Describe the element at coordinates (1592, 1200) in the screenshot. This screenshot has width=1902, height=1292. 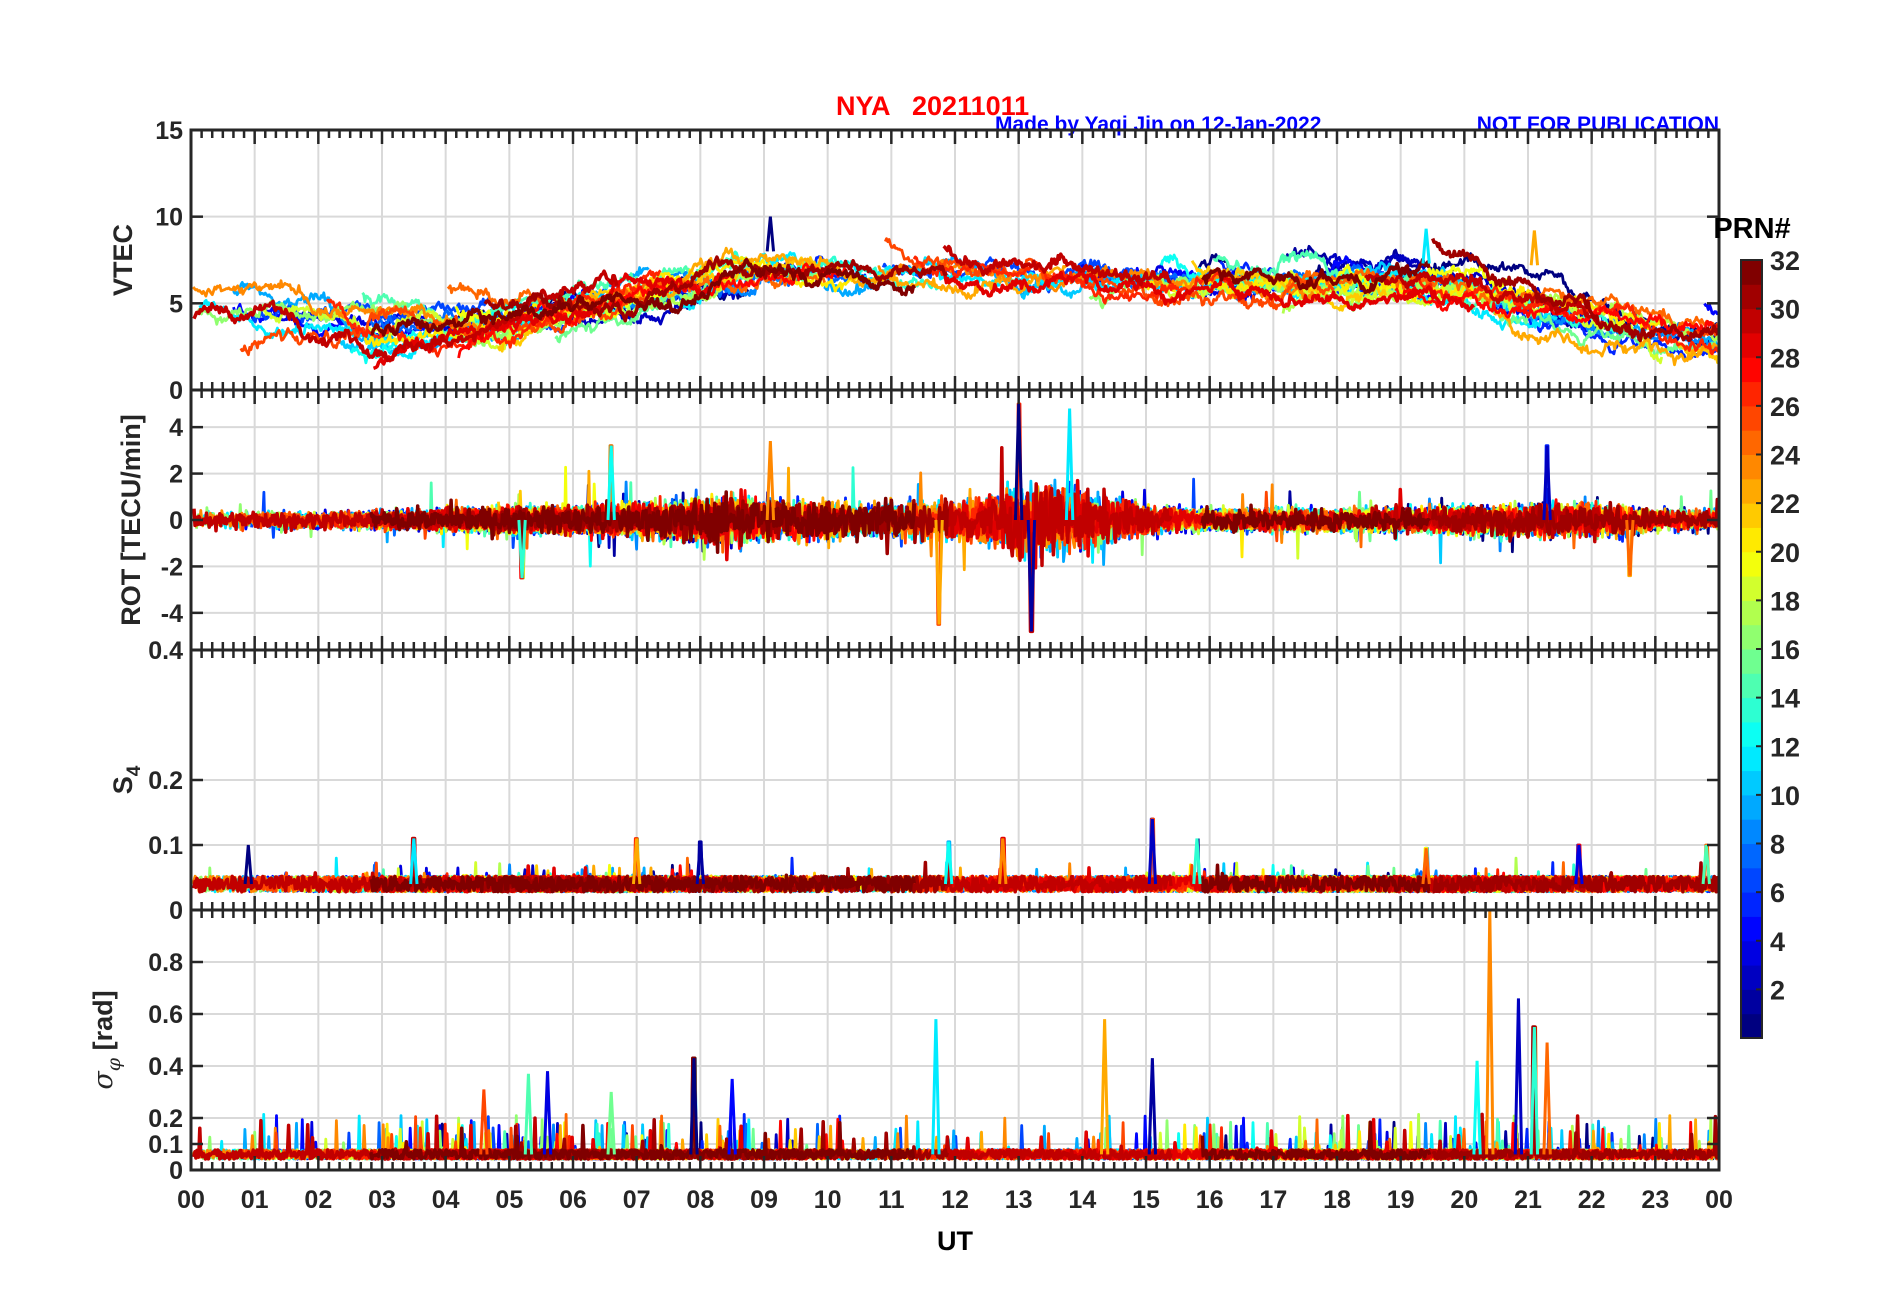
I see `x-tick-label: 22` at that location.